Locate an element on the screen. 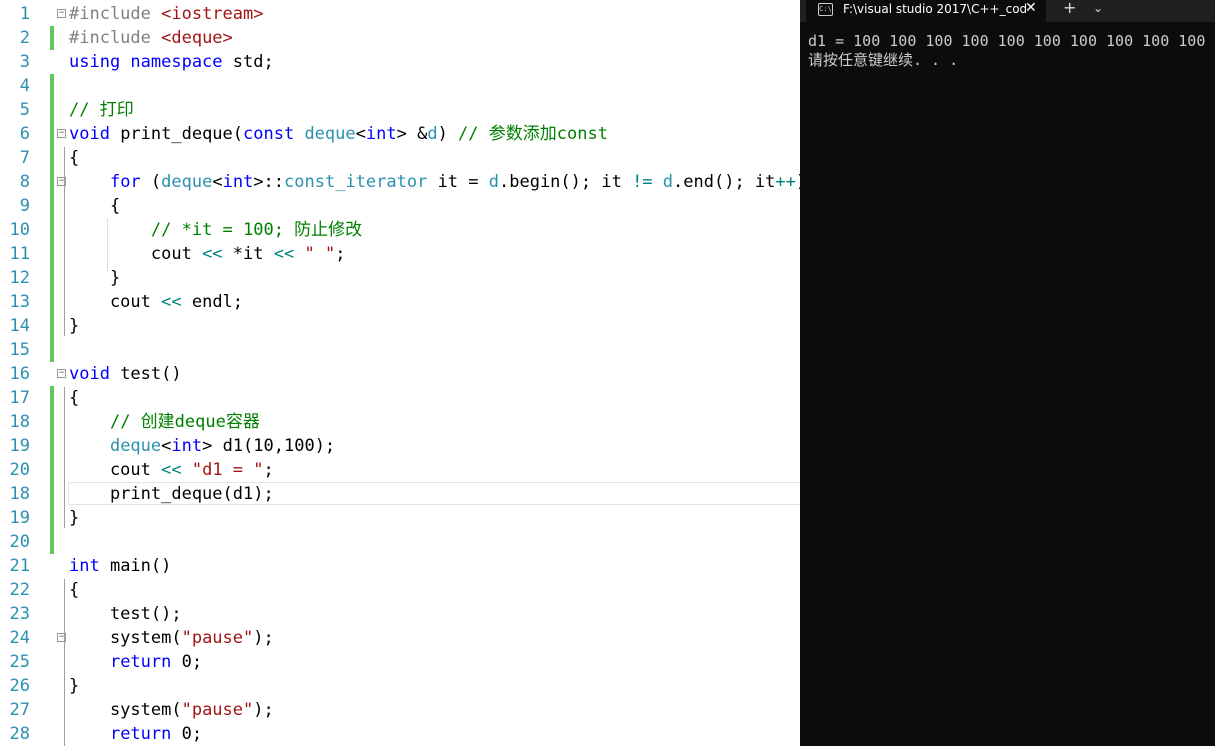  code-line: 12 } is located at coordinates (400, 278).